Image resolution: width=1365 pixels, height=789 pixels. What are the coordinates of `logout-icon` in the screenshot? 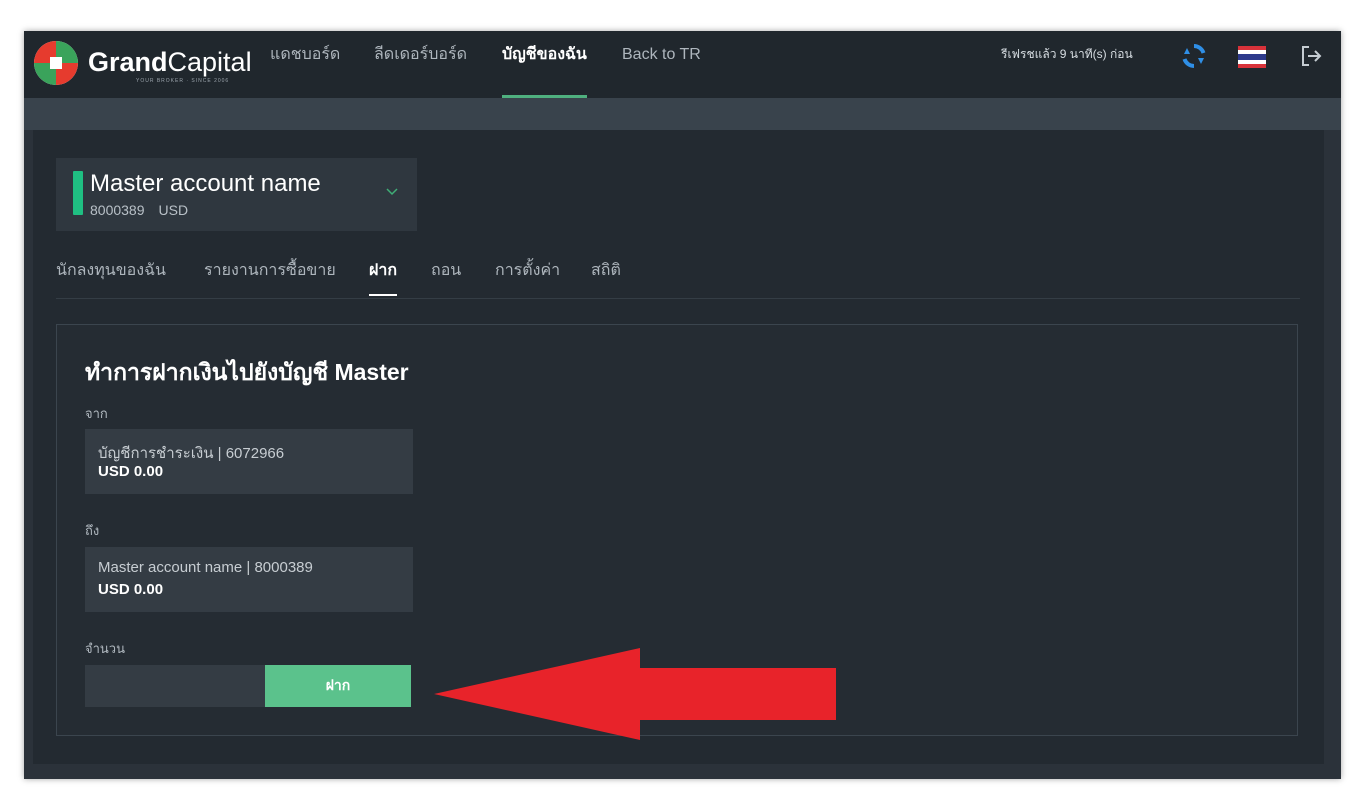 It's located at (1311, 56).